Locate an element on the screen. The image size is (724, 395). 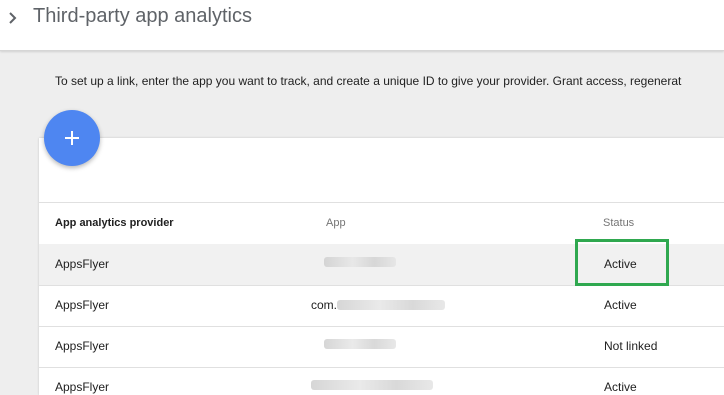
table-row: AppsFlyer Active is located at coordinates (381, 381).